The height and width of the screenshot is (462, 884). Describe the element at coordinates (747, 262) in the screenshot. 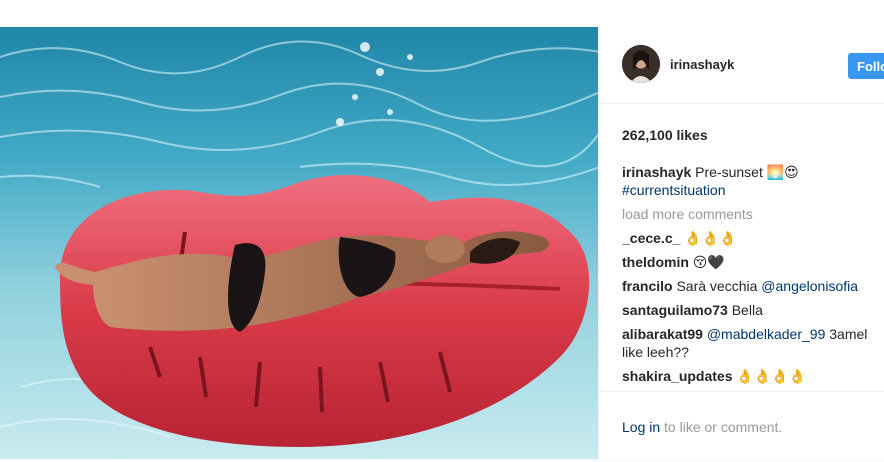

I see `comment: theldomin 😚🖤` at that location.